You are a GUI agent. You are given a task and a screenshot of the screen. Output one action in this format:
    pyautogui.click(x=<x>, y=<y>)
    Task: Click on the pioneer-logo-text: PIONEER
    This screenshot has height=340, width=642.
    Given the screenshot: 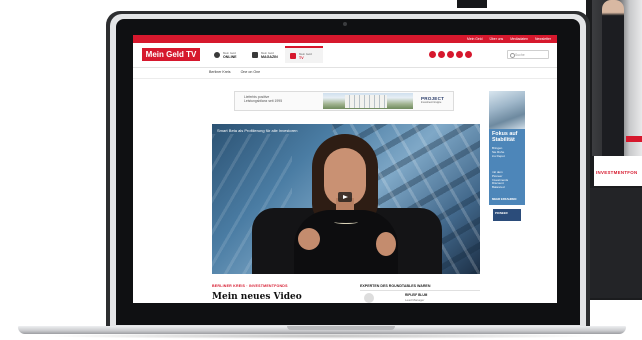 What is the action you would take?
    pyautogui.click(x=501, y=213)
    